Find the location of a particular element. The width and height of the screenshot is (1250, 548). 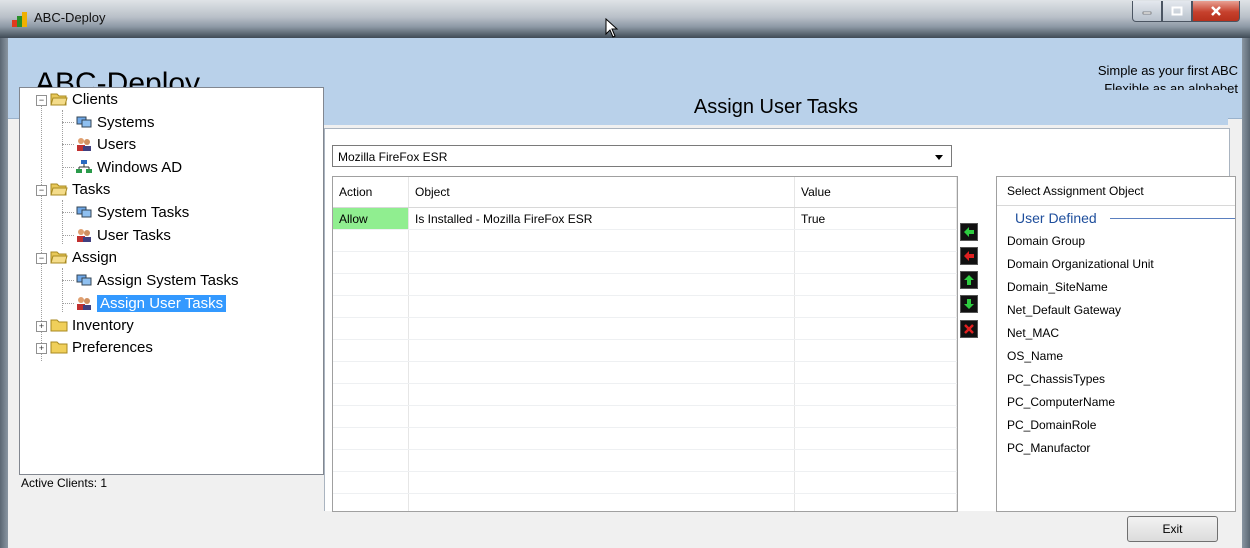

tree-item-label: Clients is located at coordinates (95, 99).